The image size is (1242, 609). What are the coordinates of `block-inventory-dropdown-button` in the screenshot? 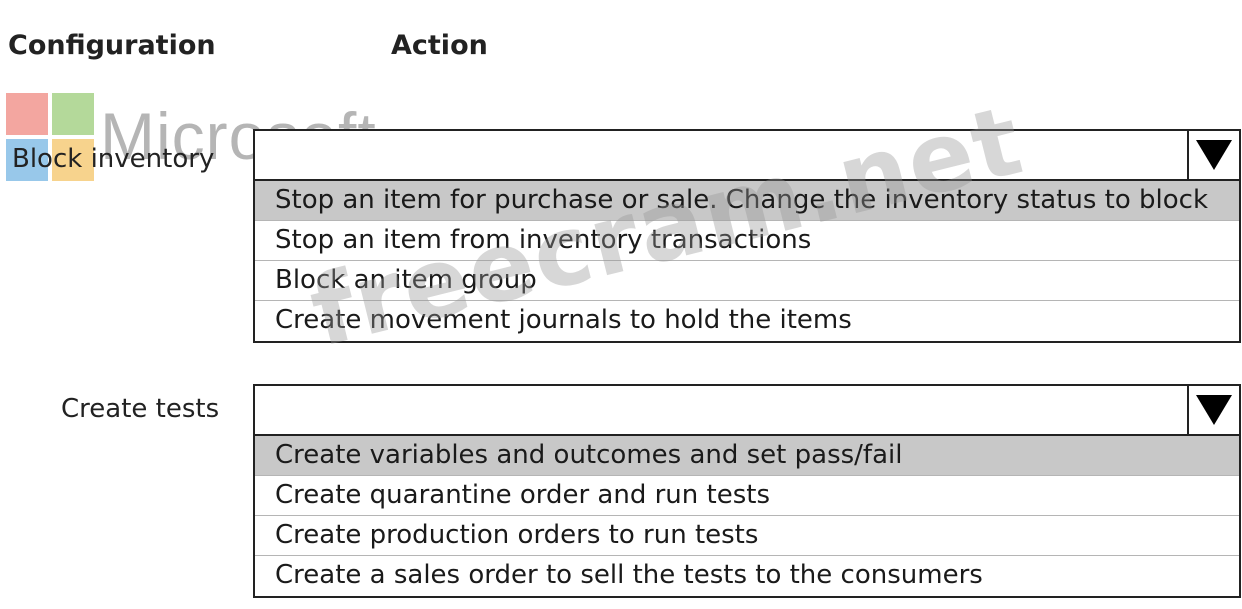 It's located at (1213, 155).